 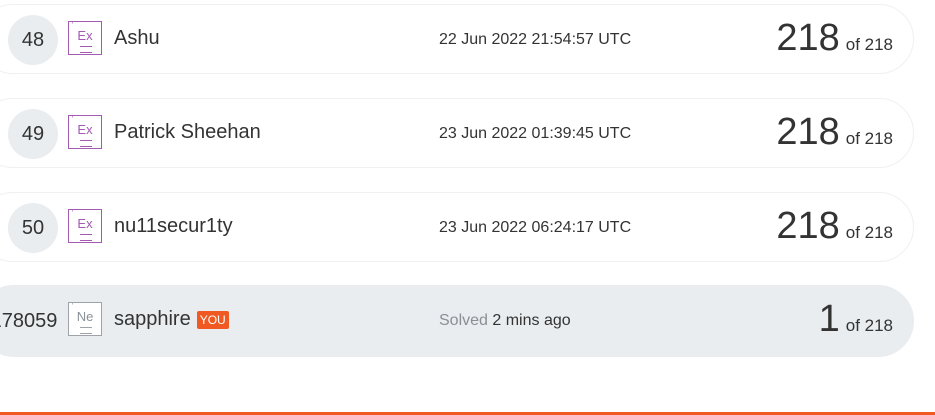 I want to click on you-badge: YOU, so click(x=212, y=319).